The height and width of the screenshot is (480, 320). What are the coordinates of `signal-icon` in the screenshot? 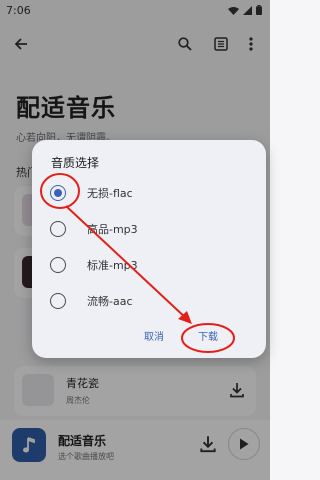 It's located at (247, 10).